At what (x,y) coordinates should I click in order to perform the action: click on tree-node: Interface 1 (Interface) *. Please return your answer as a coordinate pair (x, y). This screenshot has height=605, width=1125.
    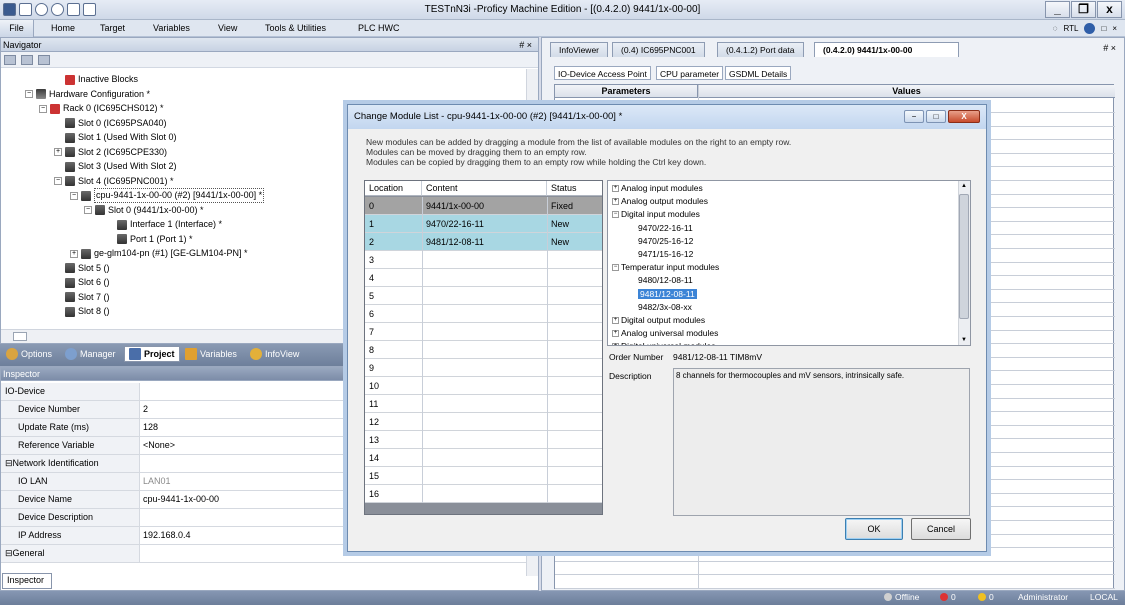
    Looking at the image, I should click on (169, 224).